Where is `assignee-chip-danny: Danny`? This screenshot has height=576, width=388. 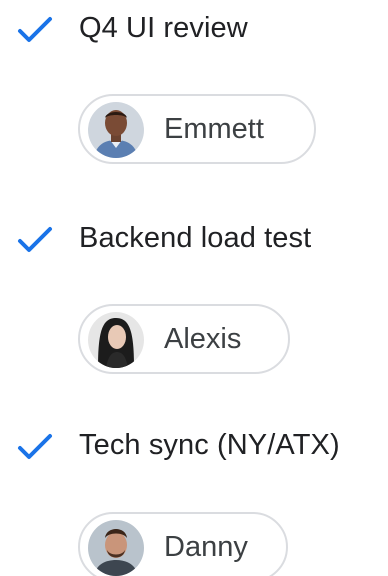 assignee-chip-danny: Danny is located at coordinates (183, 544).